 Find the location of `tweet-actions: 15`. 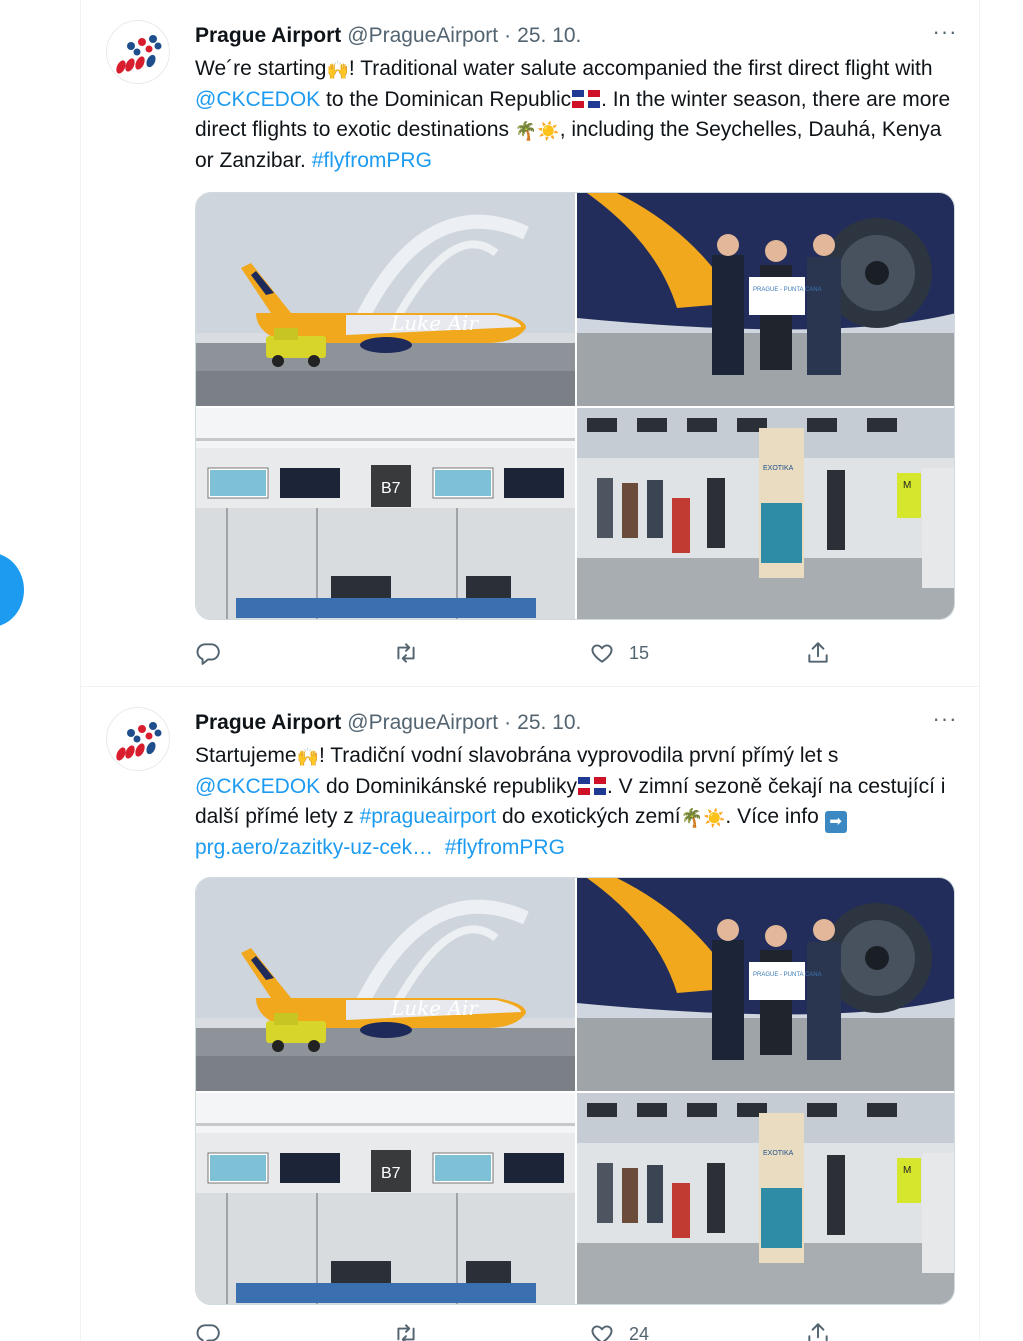

tweet-actions: 15 is located at coordinates (515, 653).